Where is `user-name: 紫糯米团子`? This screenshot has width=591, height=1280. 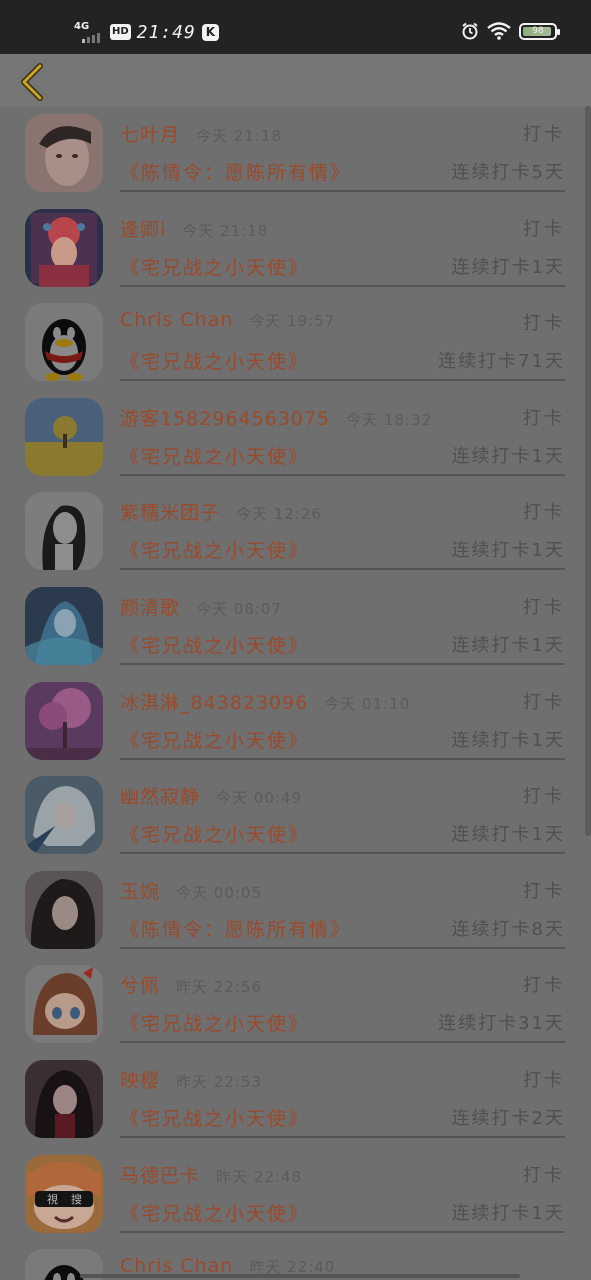
user-name: 紫糯米团子 is located at coordinates (170, 513).